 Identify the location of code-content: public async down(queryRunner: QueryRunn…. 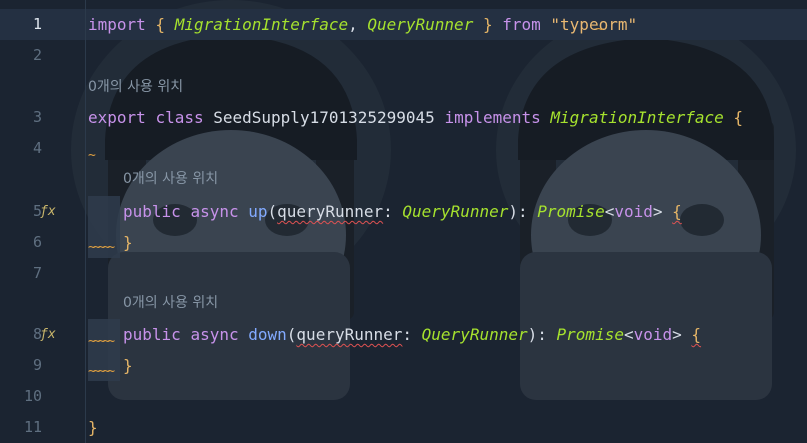
(412, 334).